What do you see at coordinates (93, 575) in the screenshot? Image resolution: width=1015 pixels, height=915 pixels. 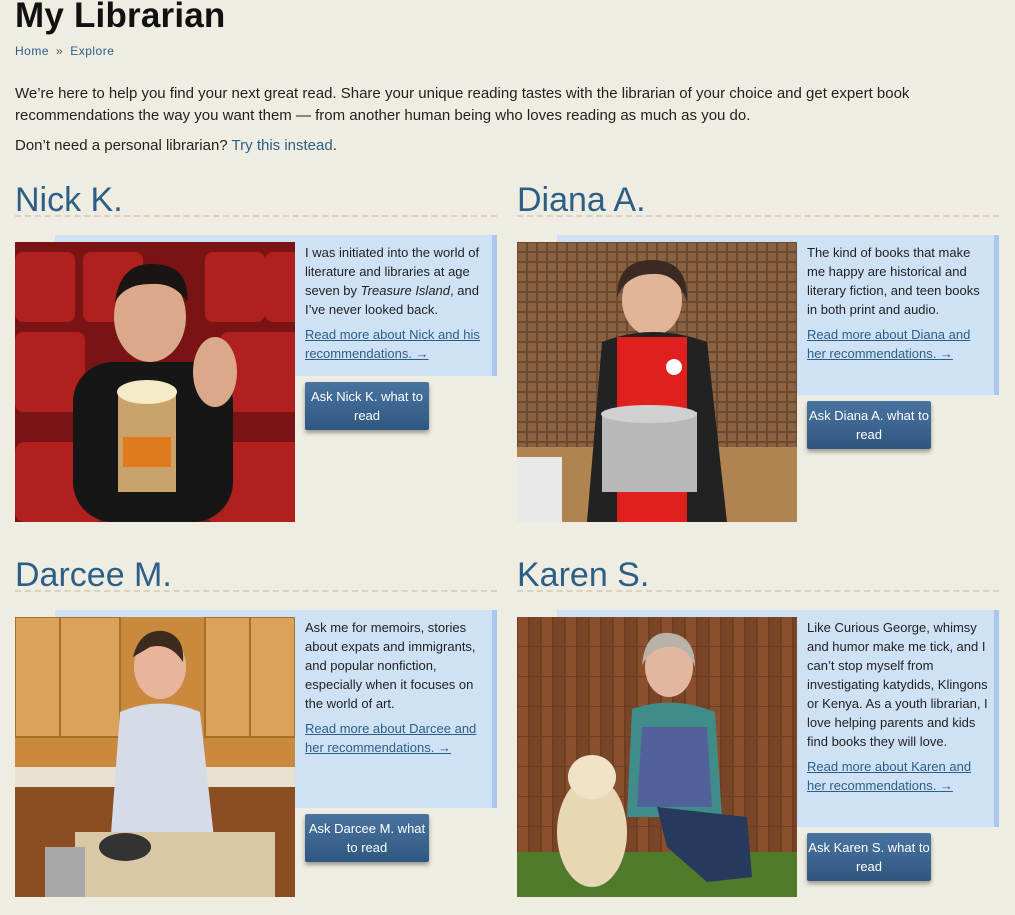 I see `librarian-name: Darcee M.` at bounding box center [93, 575].